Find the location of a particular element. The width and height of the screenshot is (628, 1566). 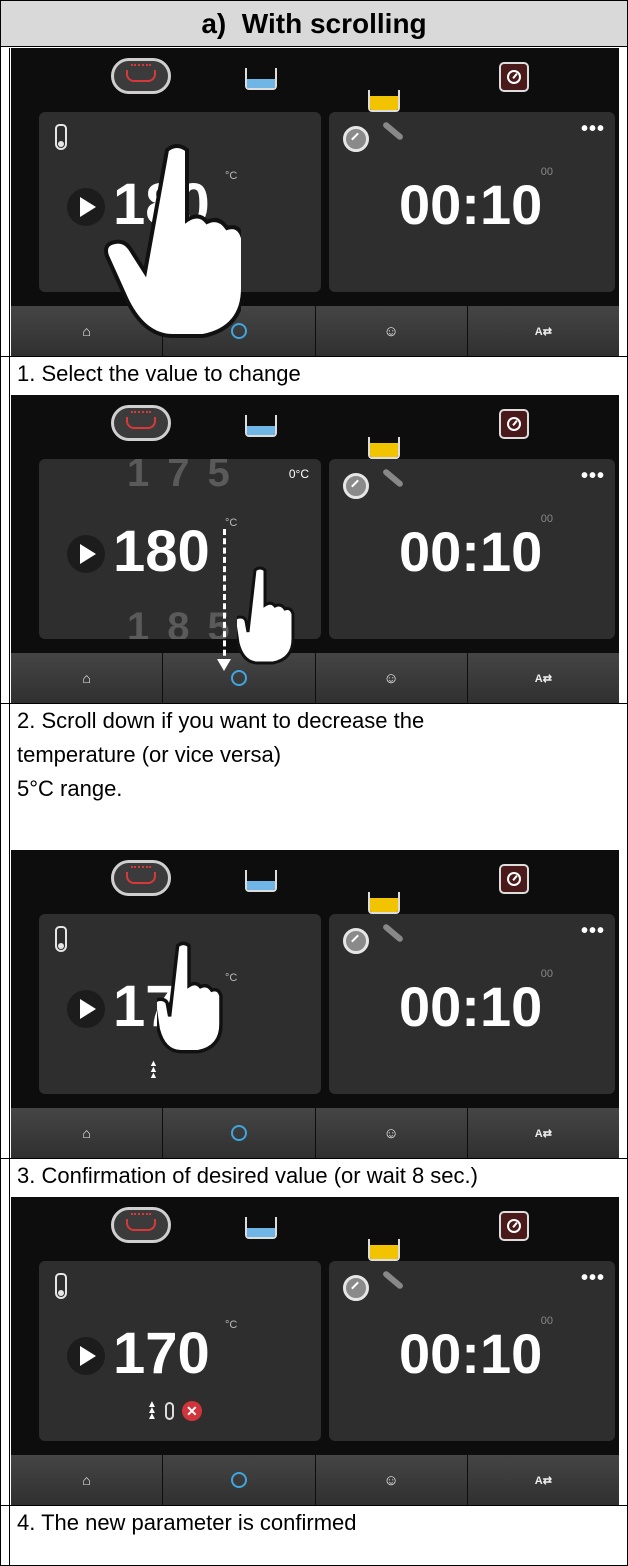

preheat-status: ▲ ▲ ▲ ✕ is located at coordinates (174, 1410).